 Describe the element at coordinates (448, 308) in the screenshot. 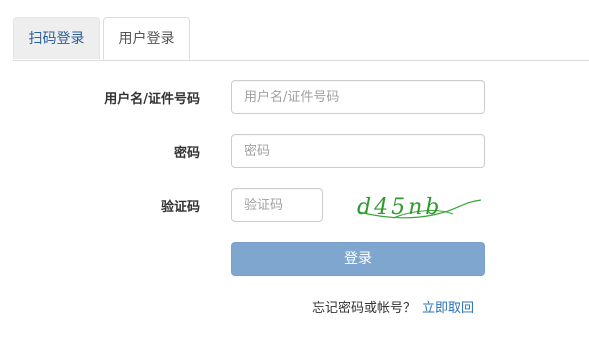

I see `reset-link: 立即取回` at that location.